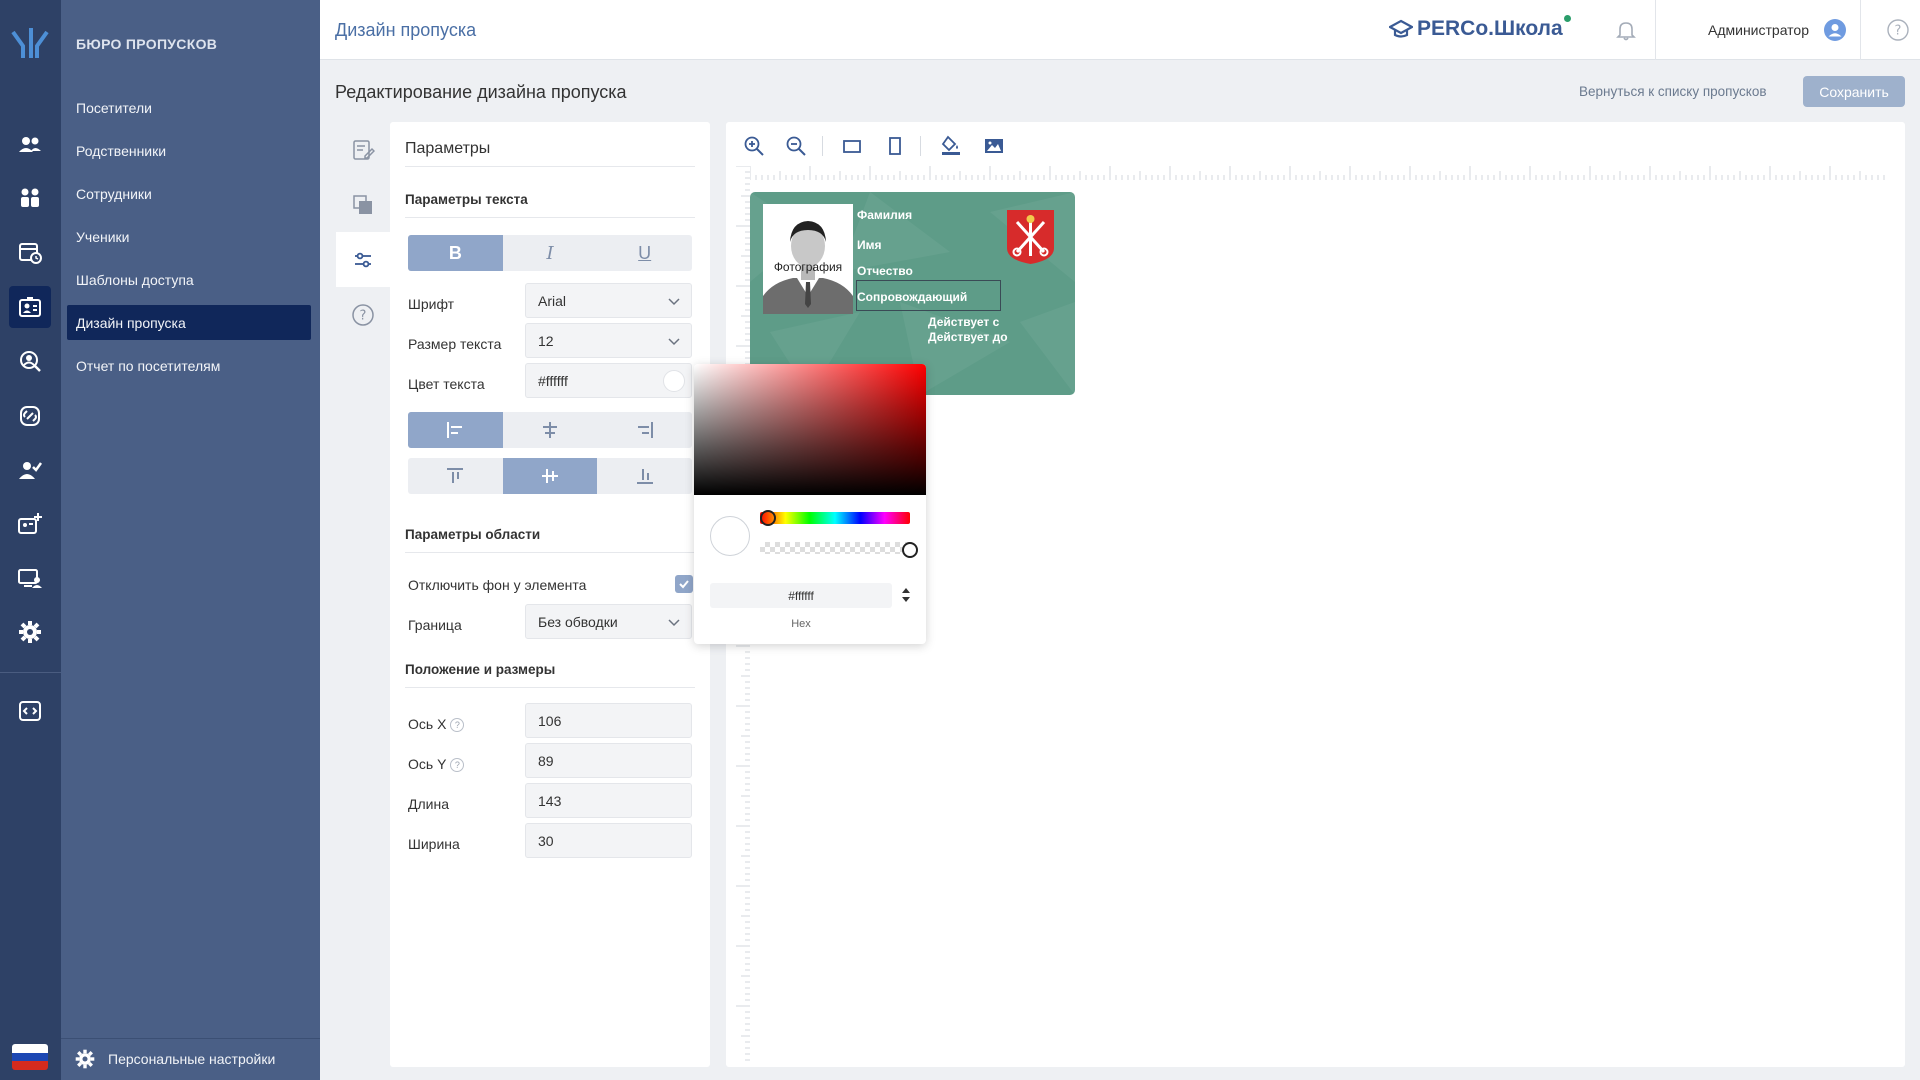 This screenshot has height=1080, width=1920. What do you see at coordinates (835, 548) in the screenshot?
I see `alpha-slider` at bounding box center [835, 548].